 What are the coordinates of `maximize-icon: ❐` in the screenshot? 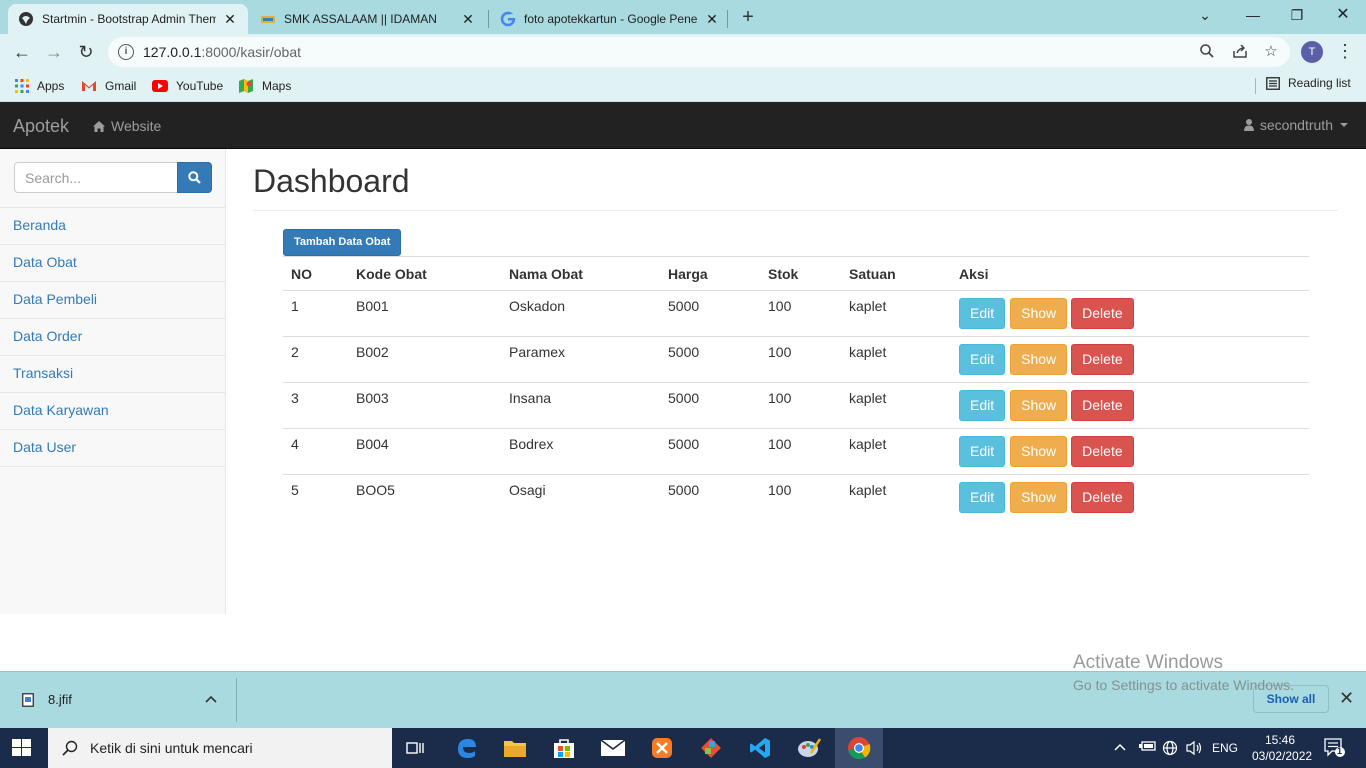 It's located at (1297, 15).